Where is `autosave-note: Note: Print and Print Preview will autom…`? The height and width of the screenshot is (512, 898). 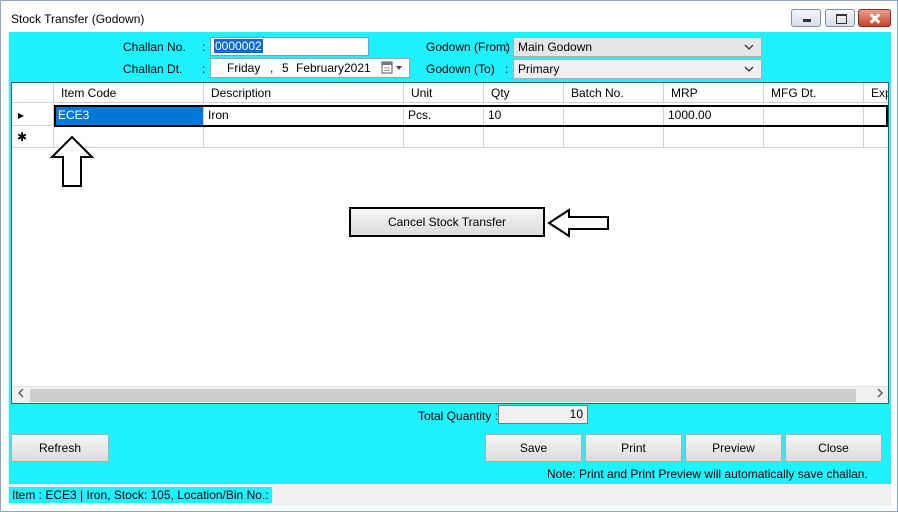
autosave-note: Note: Print and Print Preview will autom… is located at coordinates (707, 474).